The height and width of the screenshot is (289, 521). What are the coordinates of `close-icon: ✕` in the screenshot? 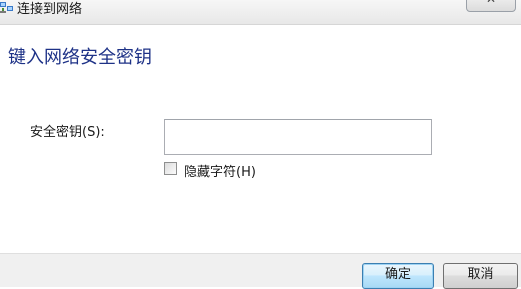 It's located at (491, 2).